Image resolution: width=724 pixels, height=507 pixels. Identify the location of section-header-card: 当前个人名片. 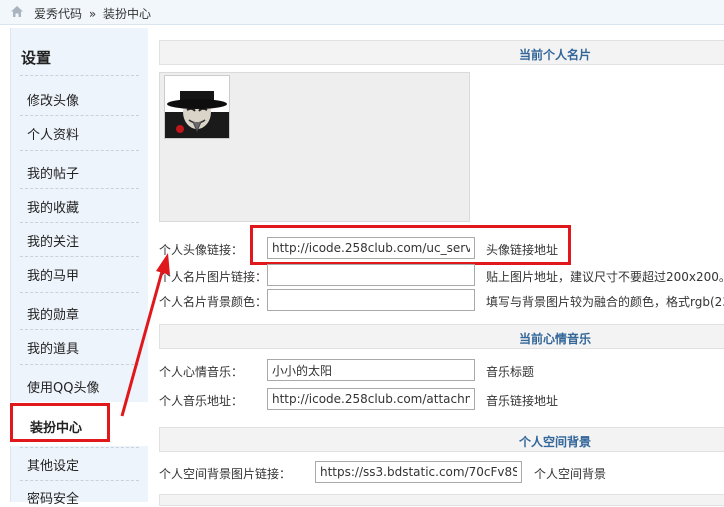
(441, 52).